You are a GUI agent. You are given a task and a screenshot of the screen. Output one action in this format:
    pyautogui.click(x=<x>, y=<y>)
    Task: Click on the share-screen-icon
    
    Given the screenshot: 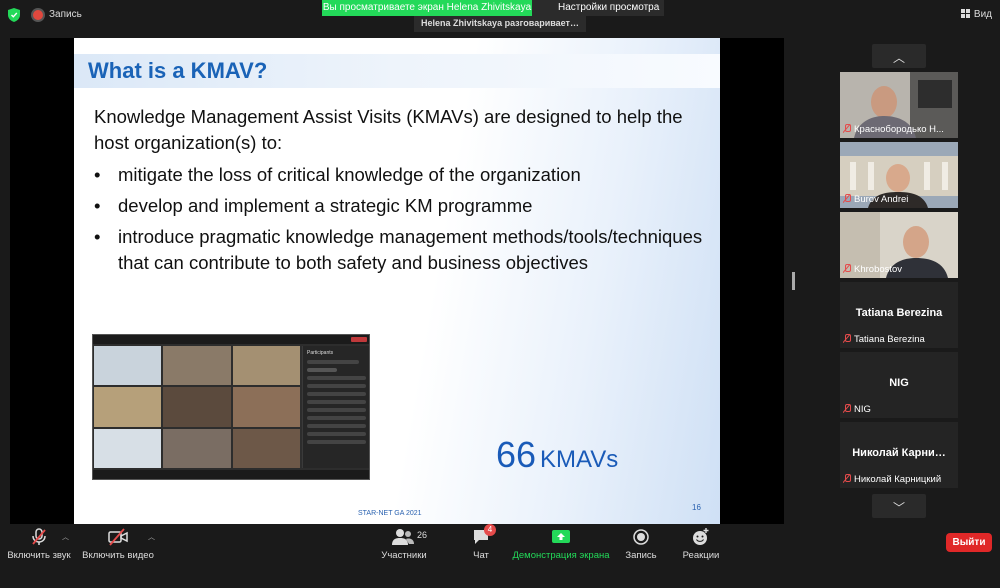 What is the action you would take?
    pyautogui.click(x=561, y=536)
    